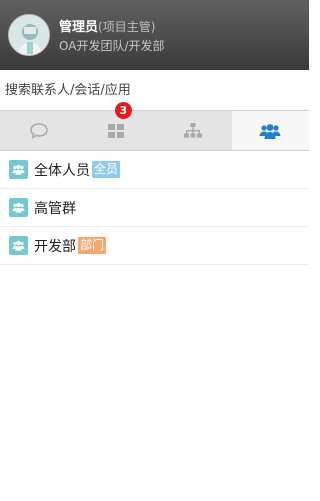 This screenshot has width=320, height=501. I want to click on profile-header: 管理员(项目主管) OA开发团队/开发部, so click(154, 35).